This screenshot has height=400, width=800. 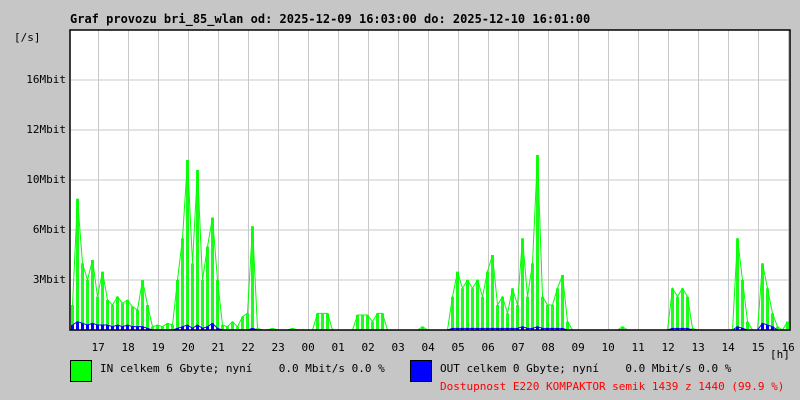 I want to click on x-tick-label: 17, so click(x=98, y=347).